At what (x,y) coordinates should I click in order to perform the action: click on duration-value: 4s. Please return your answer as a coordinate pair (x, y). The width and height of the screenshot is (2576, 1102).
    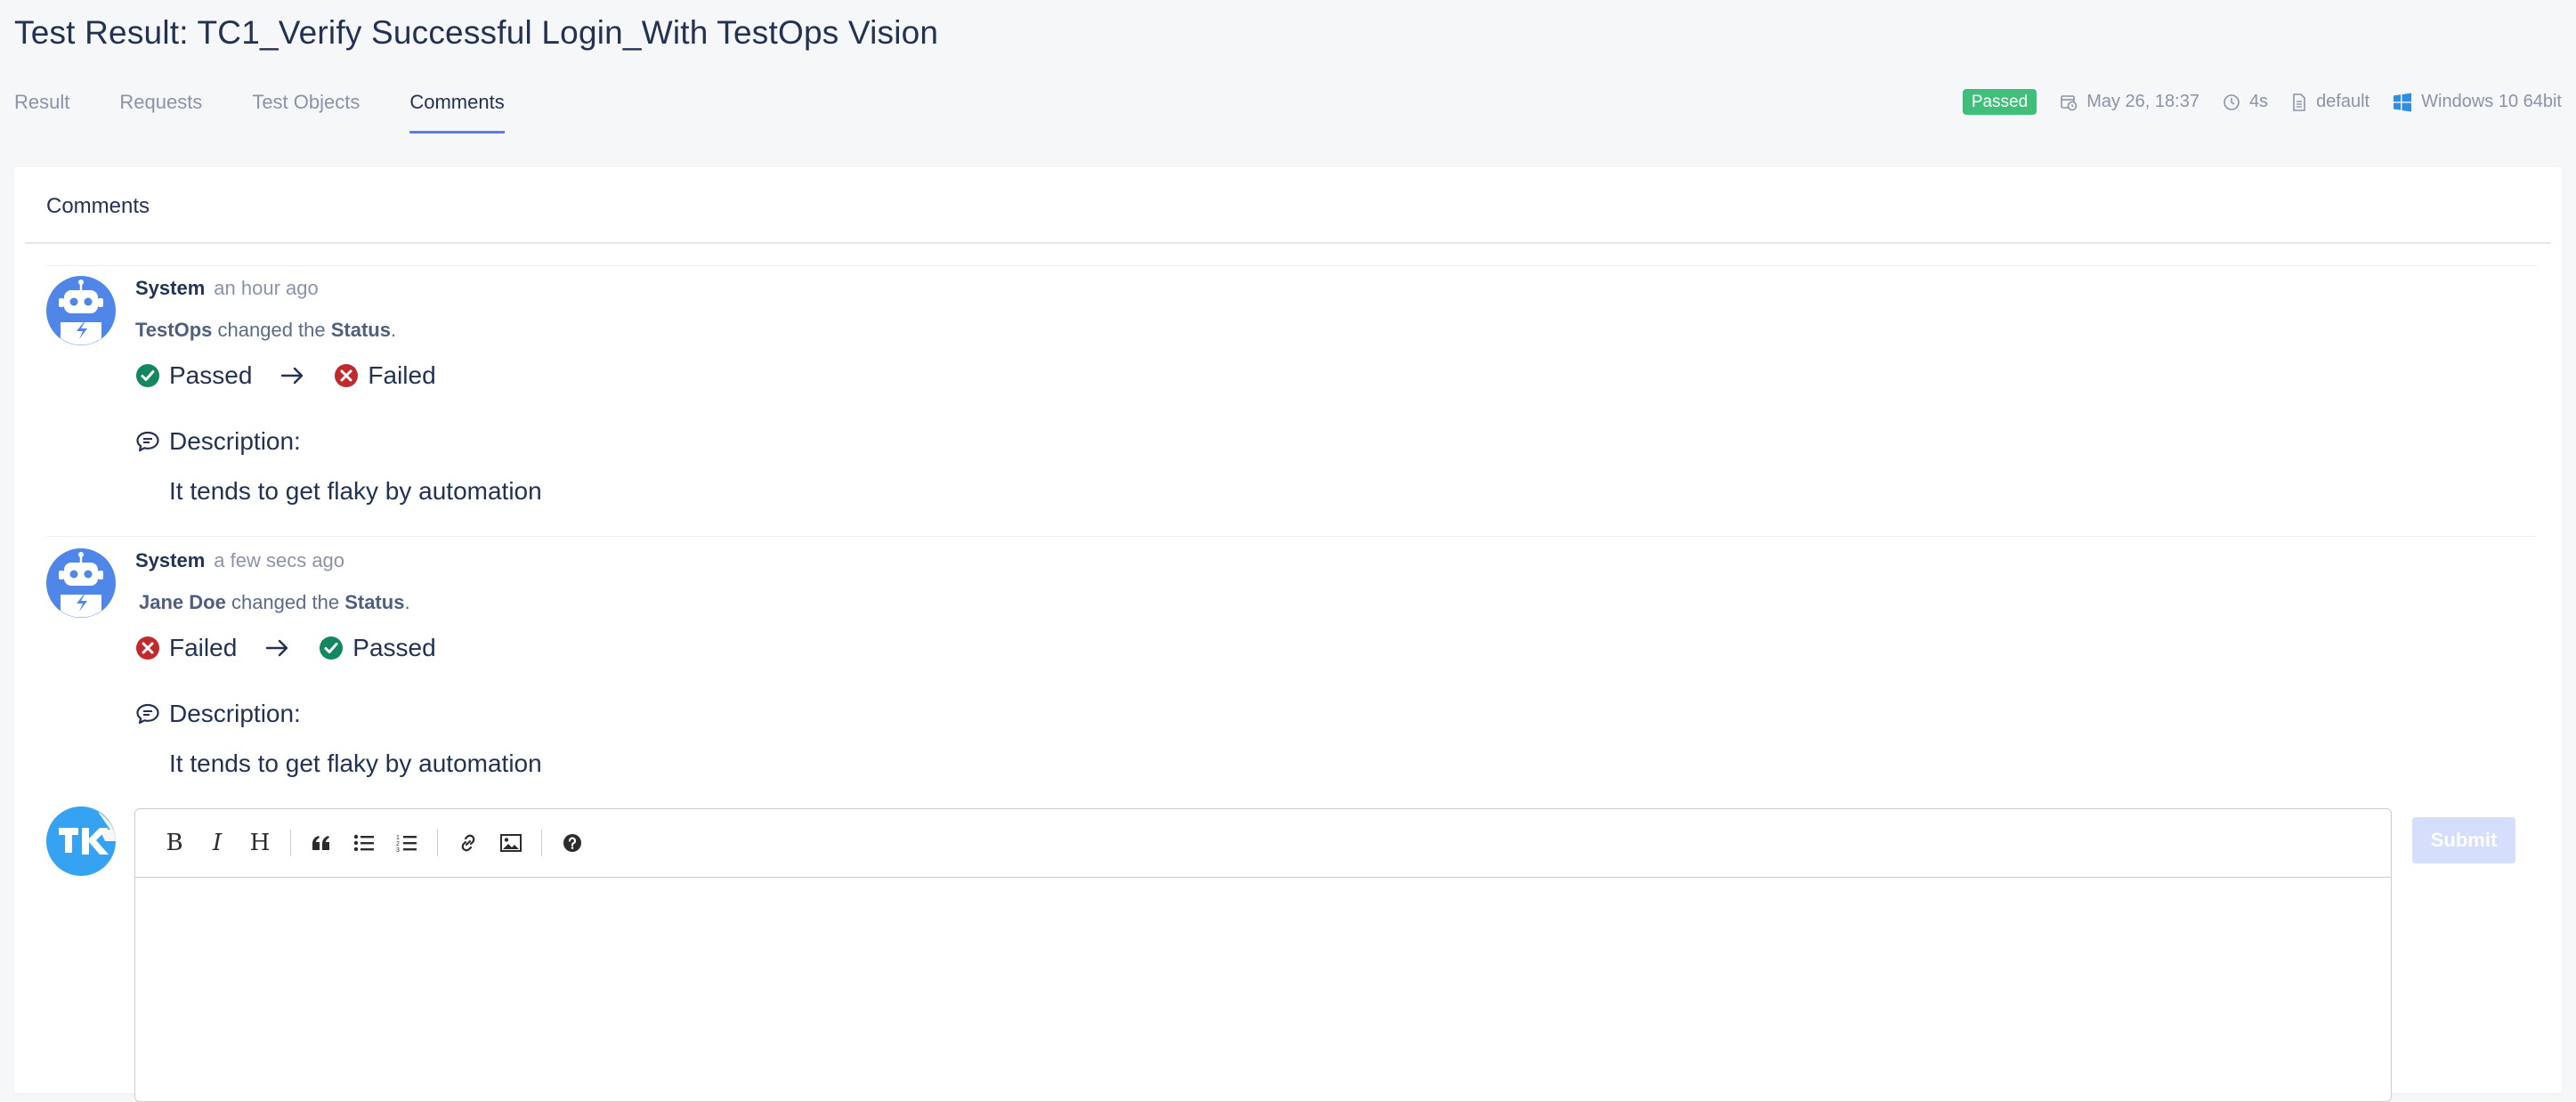
    Looking at the image, I should click on (2258, 101).